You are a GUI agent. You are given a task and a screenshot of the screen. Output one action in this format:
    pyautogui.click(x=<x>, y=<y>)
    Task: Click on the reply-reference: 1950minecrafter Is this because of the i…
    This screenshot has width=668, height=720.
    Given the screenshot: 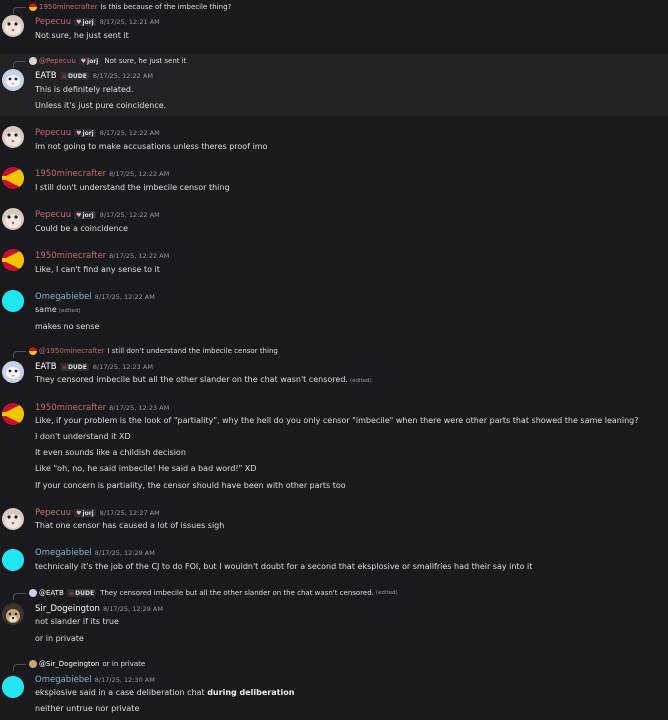 What is the action you would take?
    pyautogui.click(x=122, y=8)
    